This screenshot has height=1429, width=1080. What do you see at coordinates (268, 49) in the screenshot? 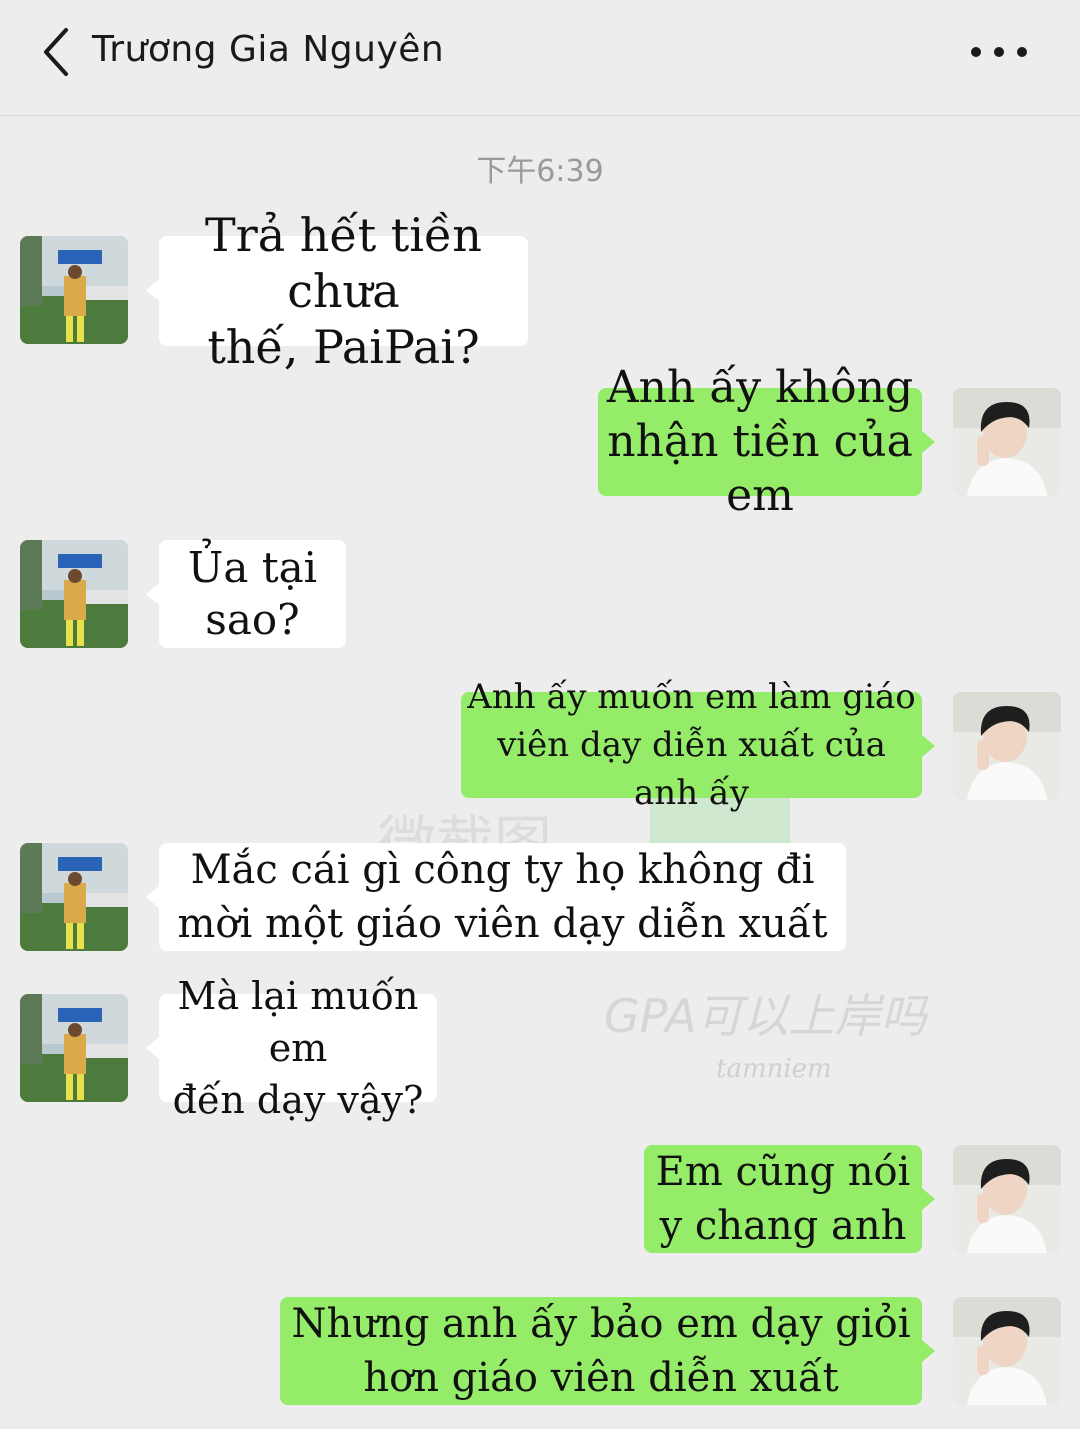
I see `chat-title: Trương Gia Nguyên` at bounding box center [268, 49].